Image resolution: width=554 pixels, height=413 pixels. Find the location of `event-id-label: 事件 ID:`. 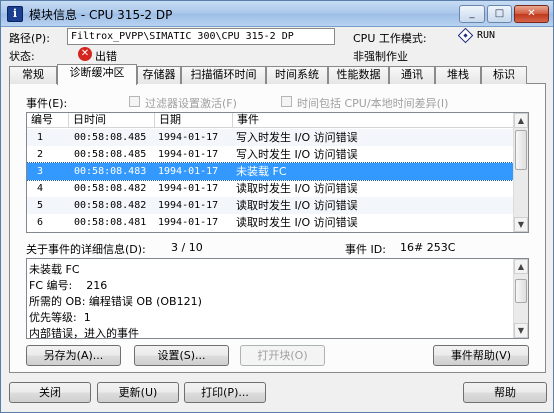

event-id-label: 事件 ID: is located at coordinates (365, 249).